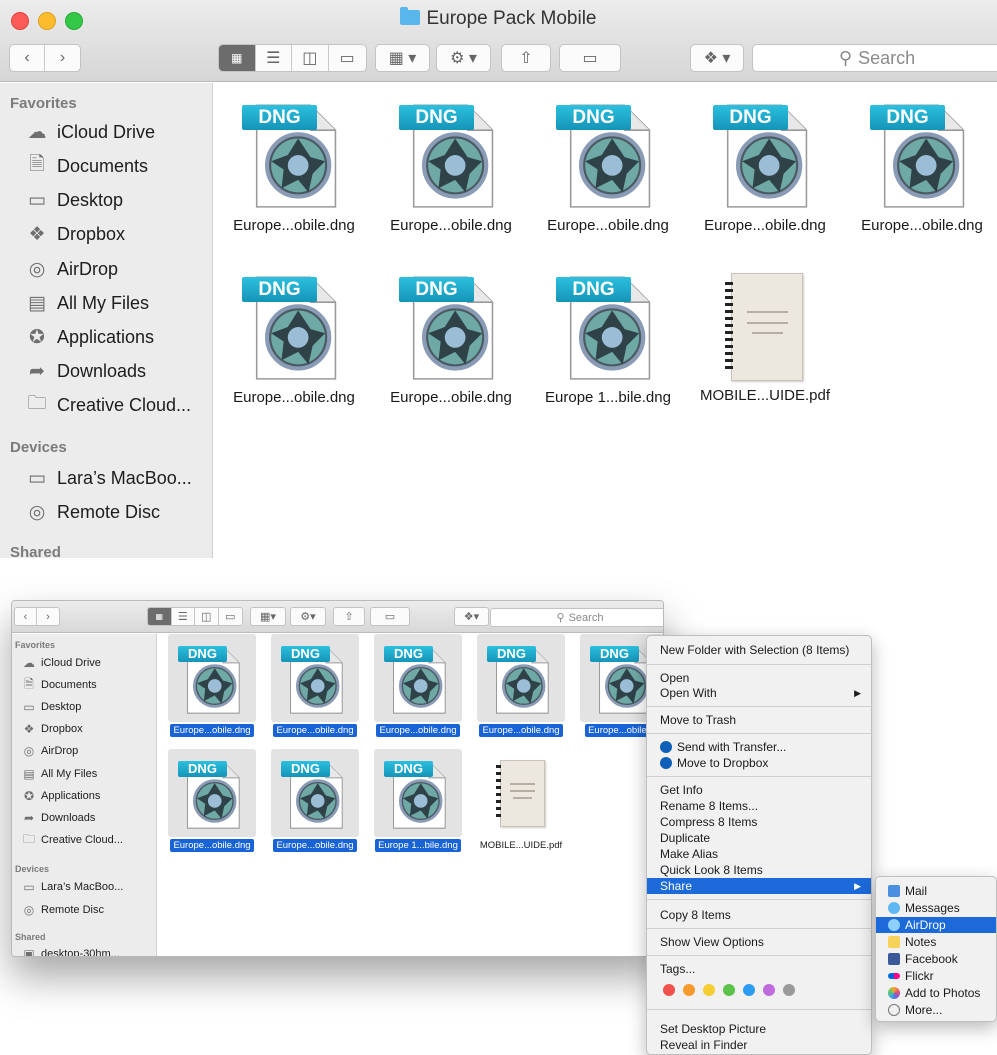 The width and height of the screenshot is (997, 1055). I want to click on share-item-mail: Mail, so click(936, 891).